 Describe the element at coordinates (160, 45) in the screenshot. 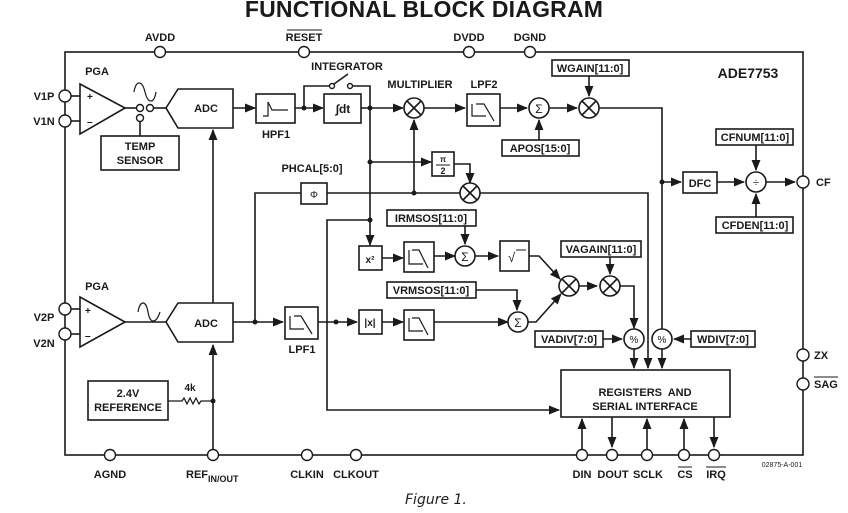

I see `pin-avdd: AVDD` at that location.